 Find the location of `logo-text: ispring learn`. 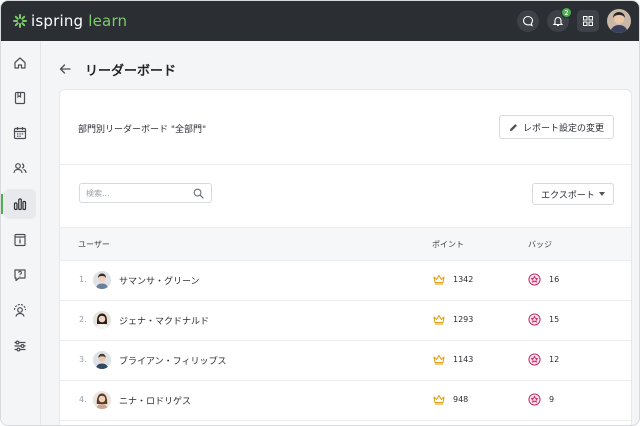

logo-text: ispring learn is located at coordinates (79, 21).